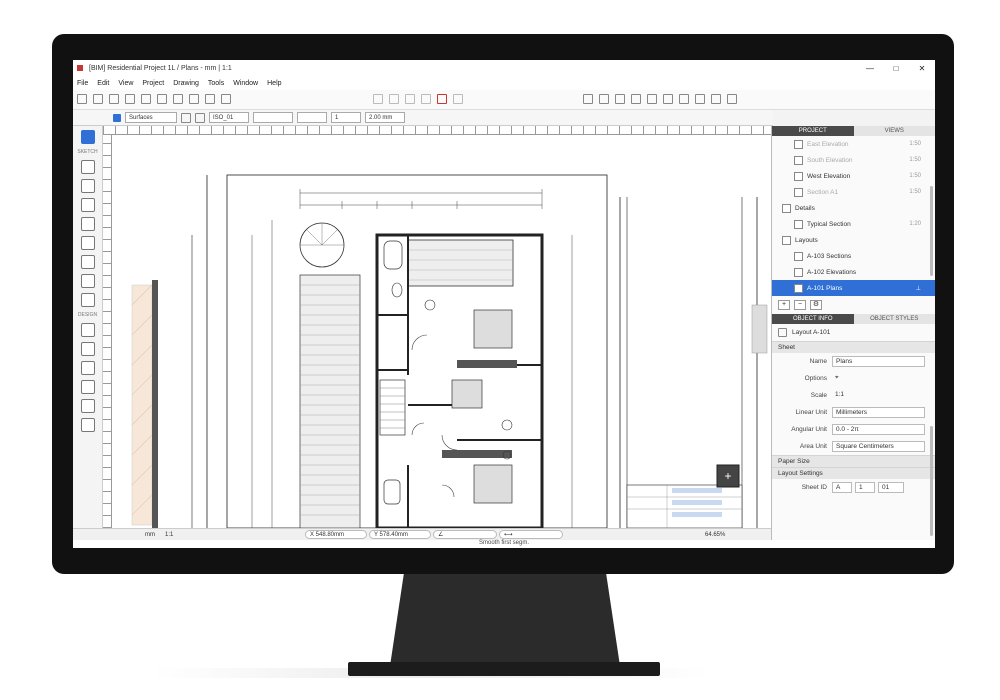  I want to click on tree-item-a101-plans: A-101 Plans ⊥, so click(853, 288).